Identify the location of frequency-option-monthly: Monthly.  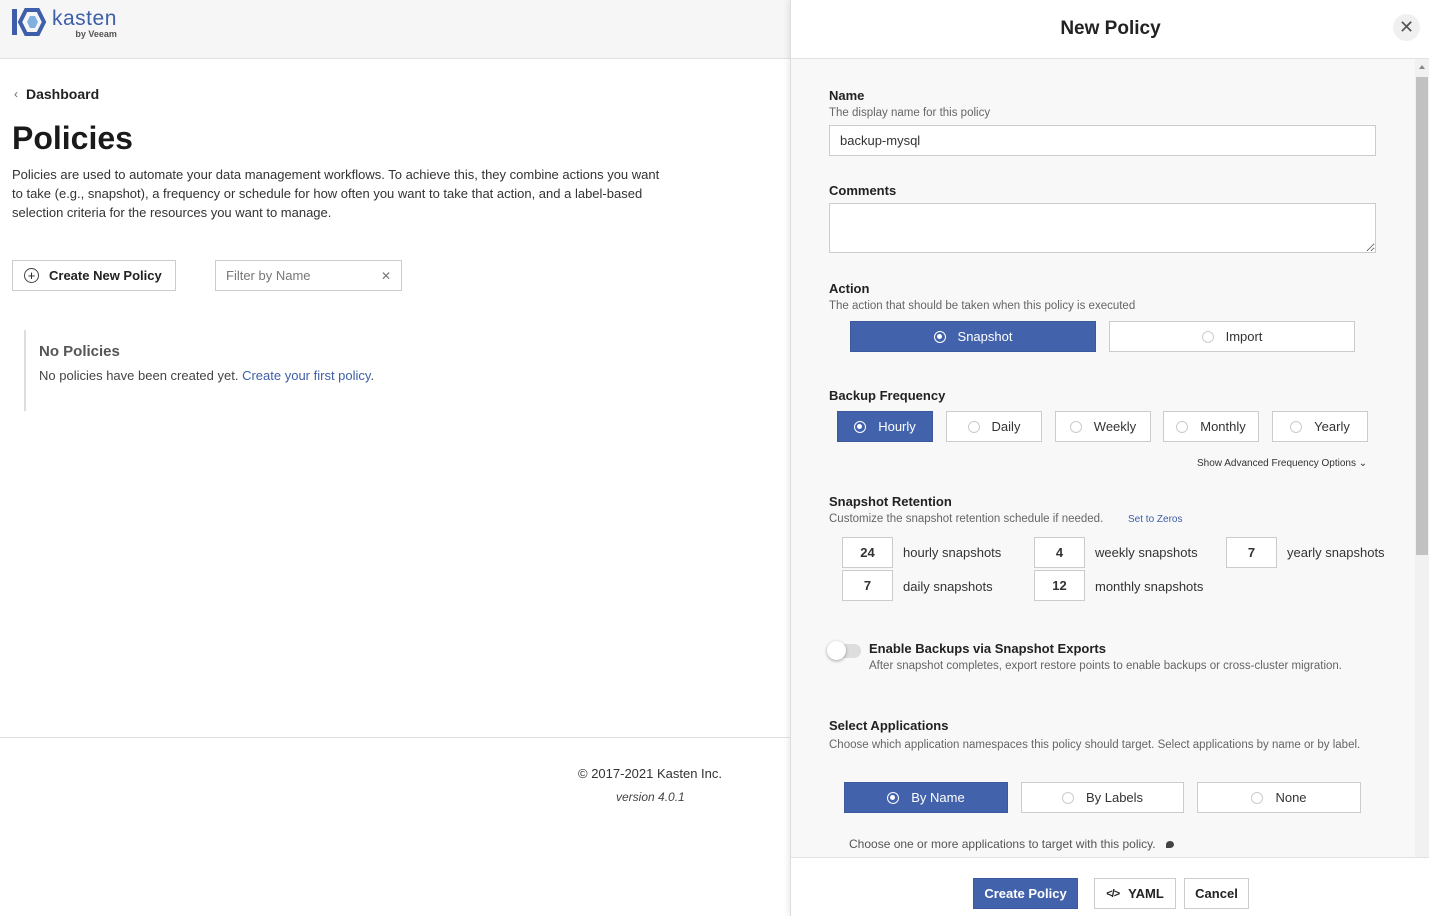
(1211, 426).